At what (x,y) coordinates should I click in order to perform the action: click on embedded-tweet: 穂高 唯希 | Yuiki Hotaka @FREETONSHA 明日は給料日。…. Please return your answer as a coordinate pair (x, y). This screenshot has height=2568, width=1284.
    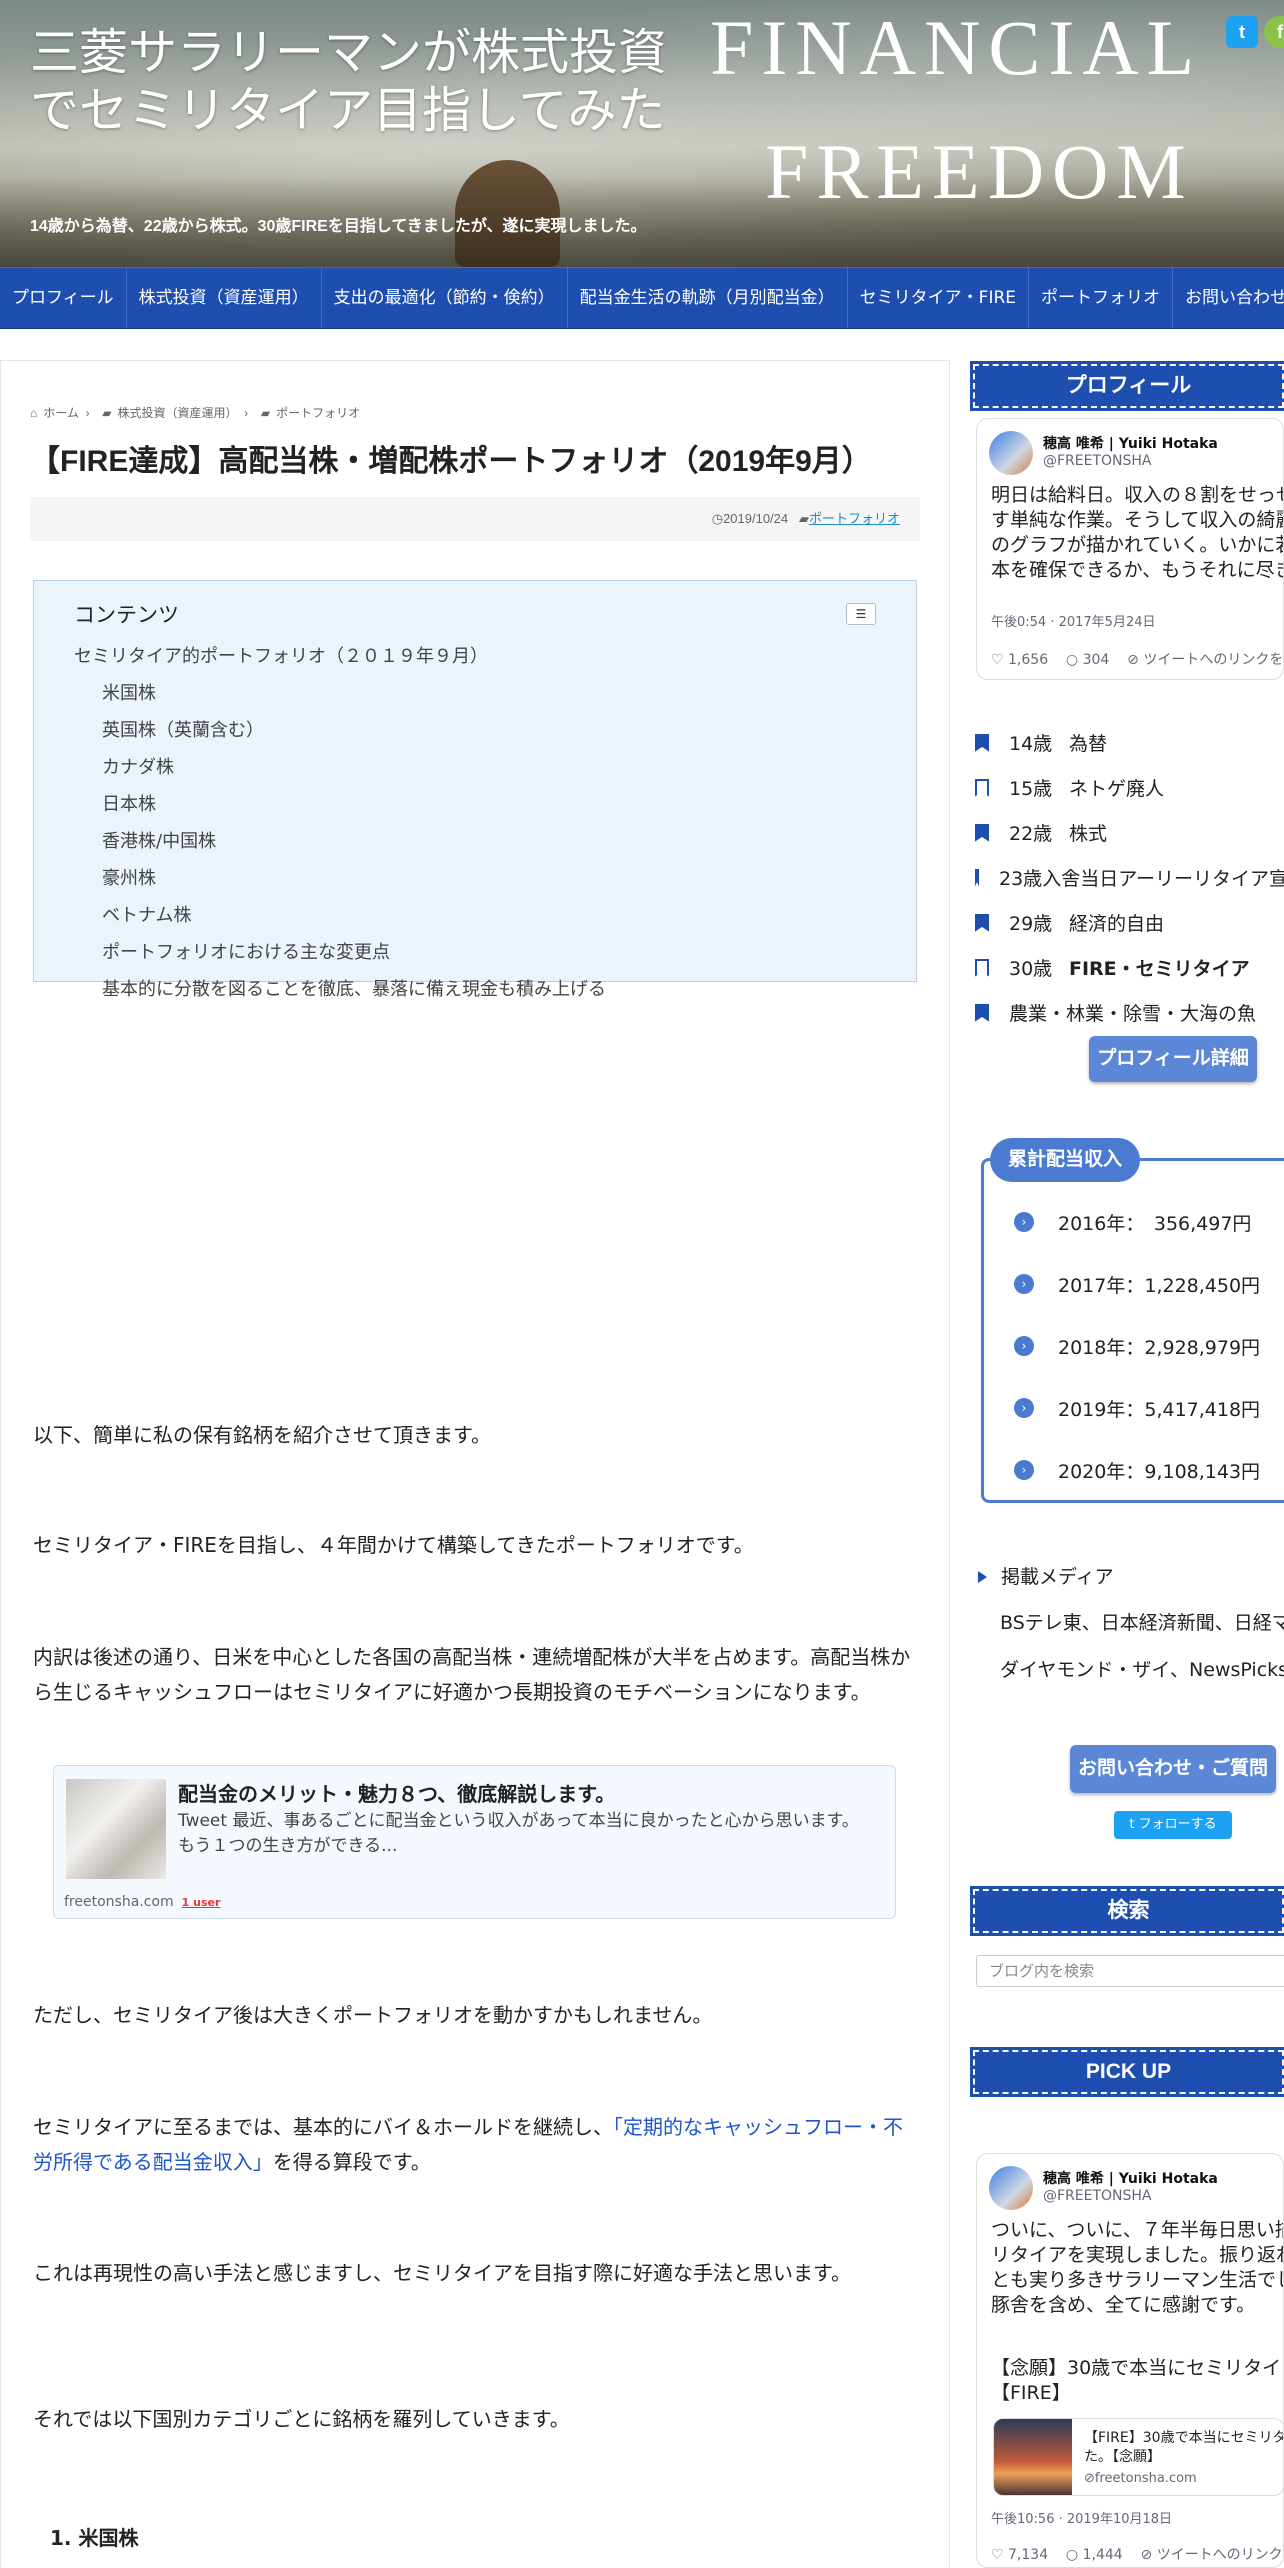
    Looking at the image, I should click on (1130, 549).